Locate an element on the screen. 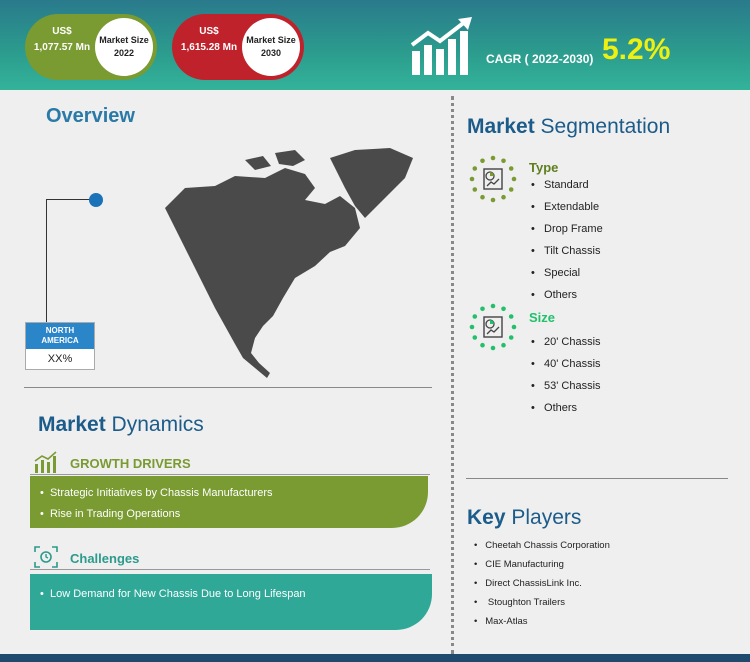  market-segmentation-title-bold: Market is located at coordinates (501, 126).